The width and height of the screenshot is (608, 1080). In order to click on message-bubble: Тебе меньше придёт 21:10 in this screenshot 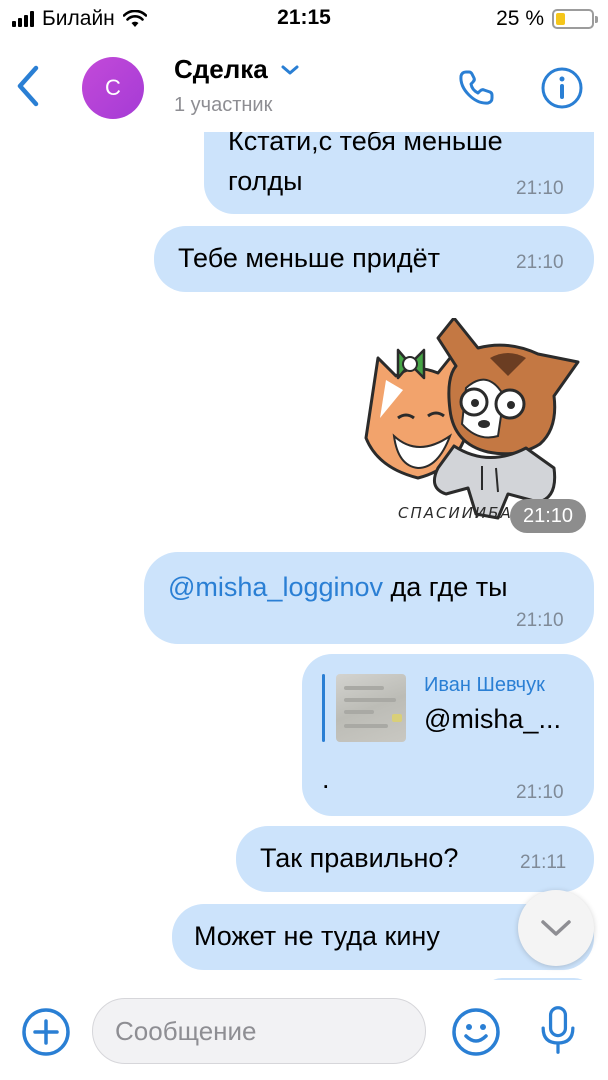, I will do `click(374, 259)`.